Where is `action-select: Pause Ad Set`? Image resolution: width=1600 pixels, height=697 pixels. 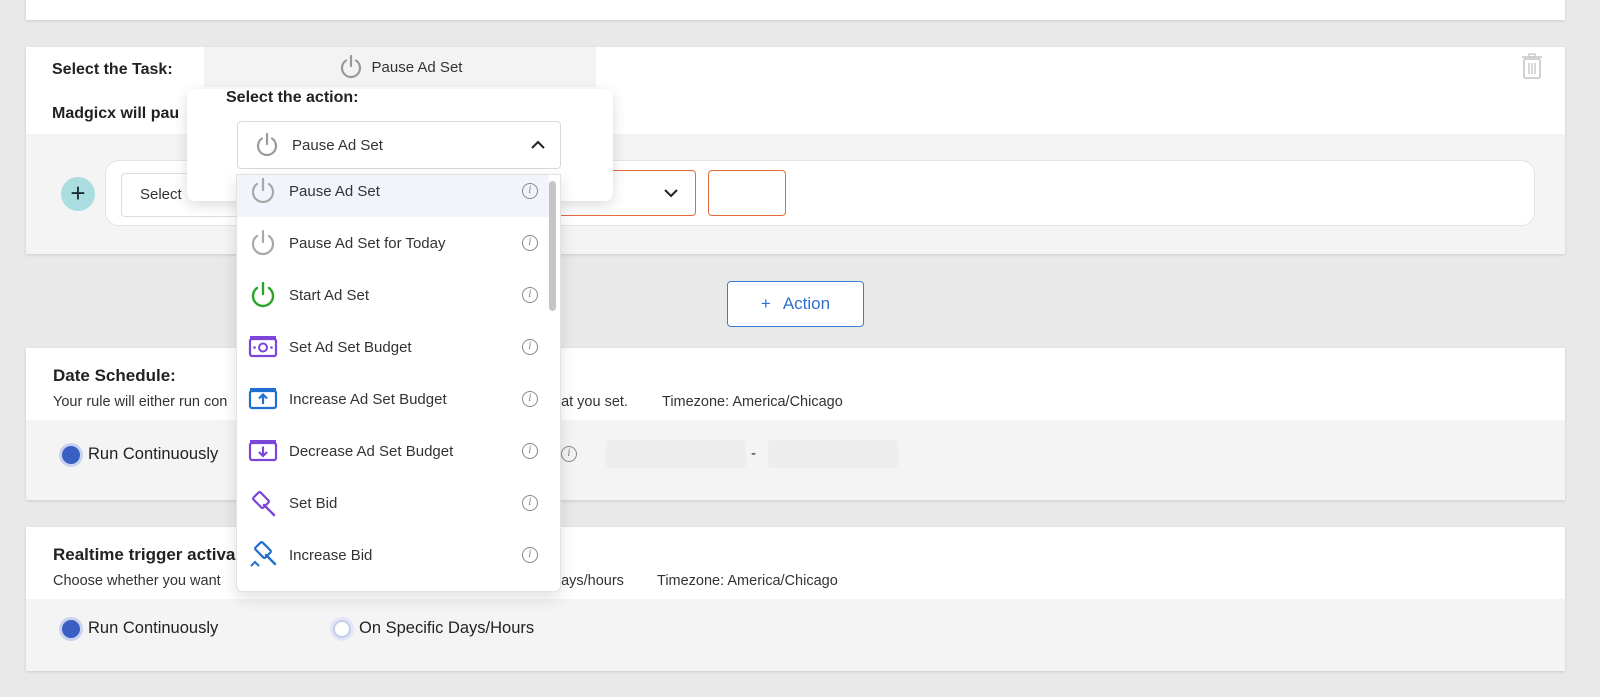 action-select: Pause Ad Set is located at coordinates (399, 145).